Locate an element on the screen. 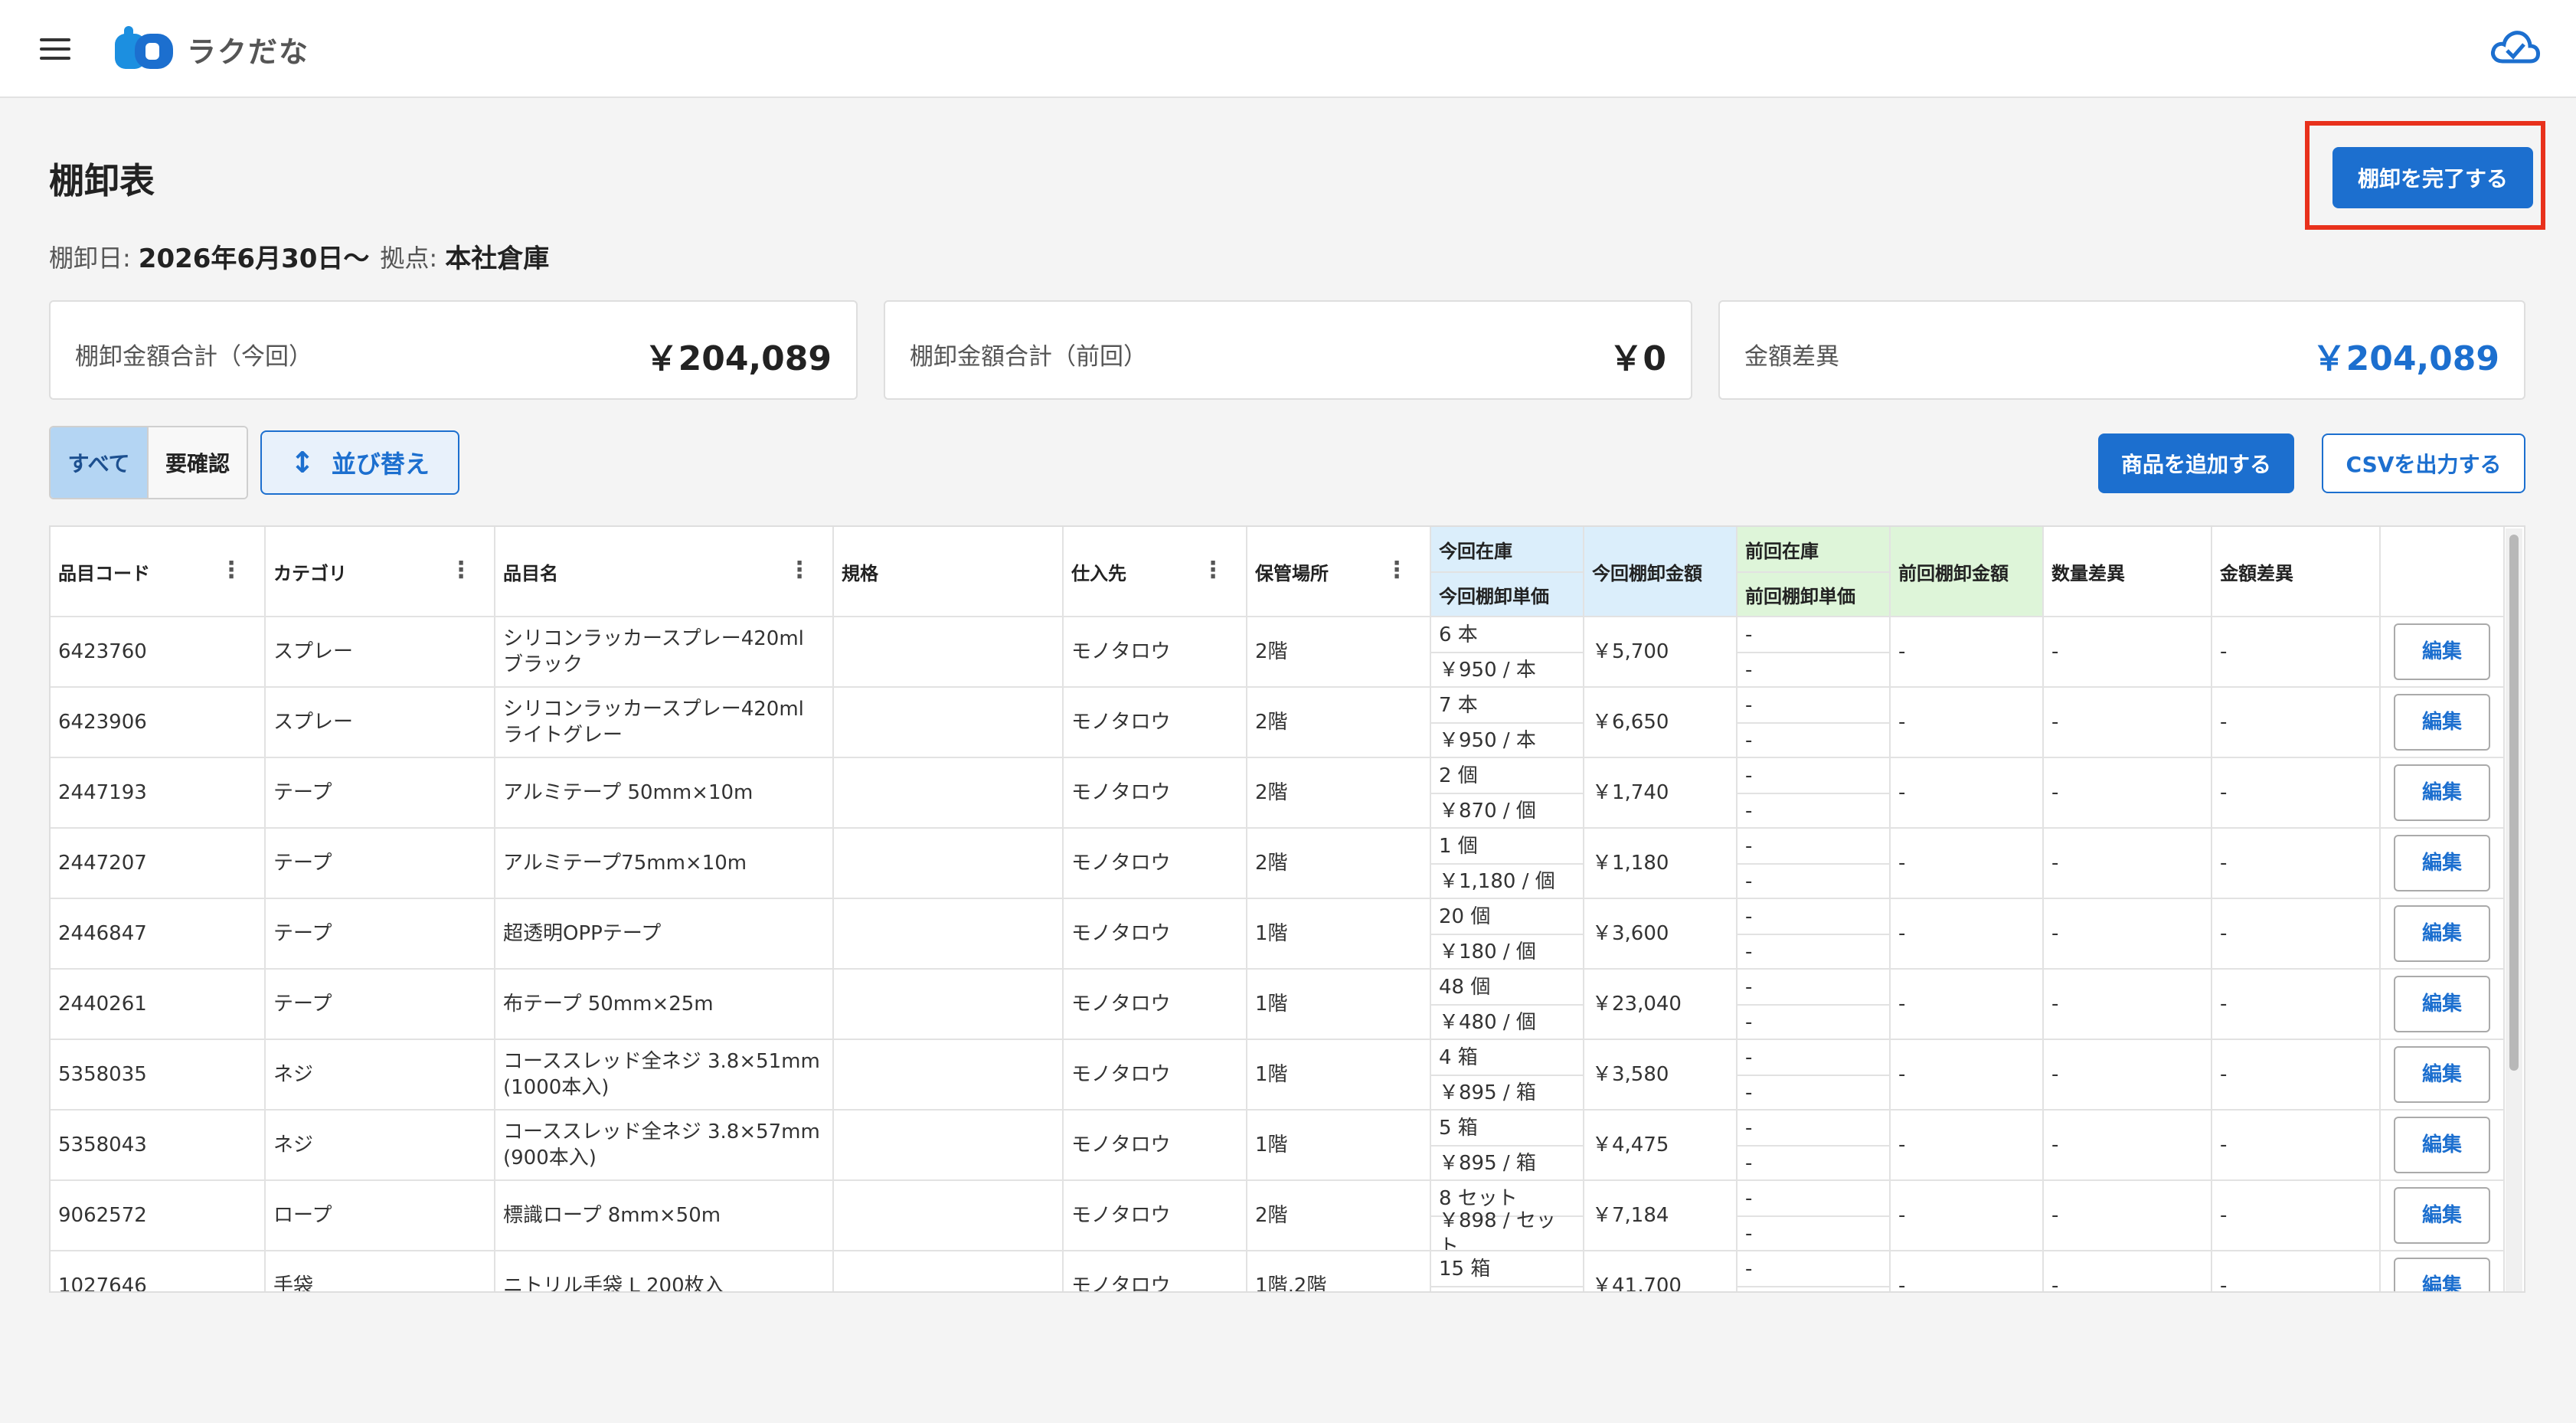 Image resolution: width=2576 pixels, height=1423 pixels. summary-card-previous: 棚卸金額合計（前回） ￥0 is located at coordinates (1288, 350).